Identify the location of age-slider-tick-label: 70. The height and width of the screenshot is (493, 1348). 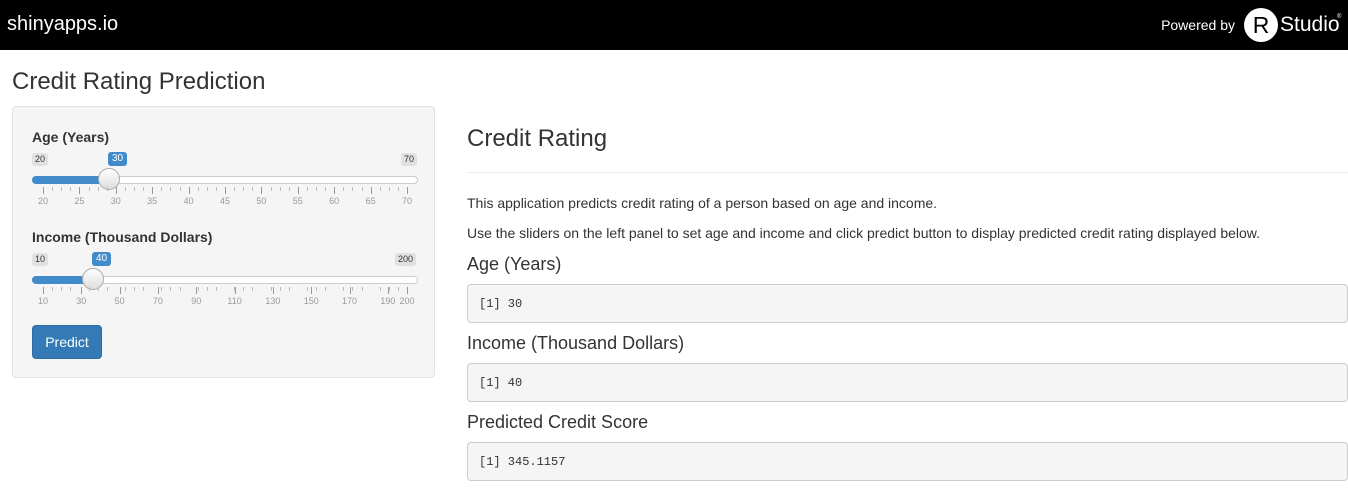
(407, 201).